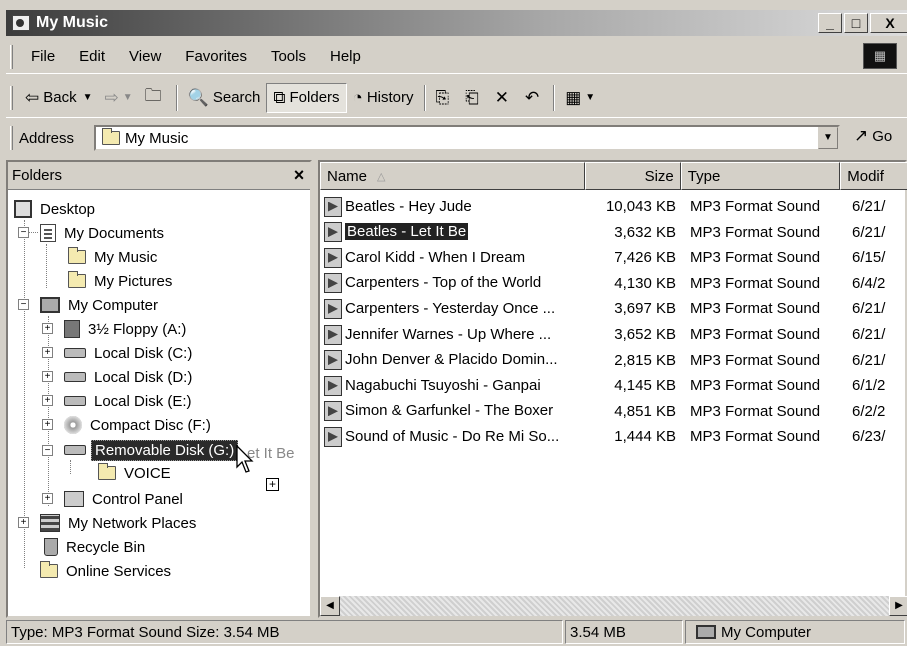  I want to click on menu-file: File, so click(43, 56).